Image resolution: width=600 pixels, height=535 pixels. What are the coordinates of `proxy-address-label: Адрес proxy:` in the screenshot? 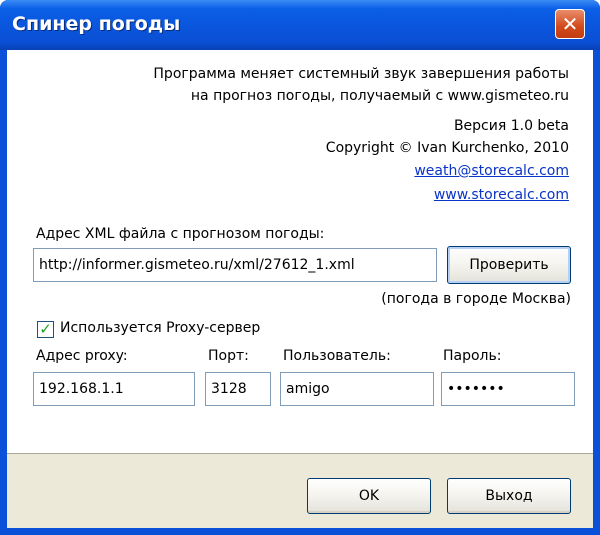 It's located at (82, 356).